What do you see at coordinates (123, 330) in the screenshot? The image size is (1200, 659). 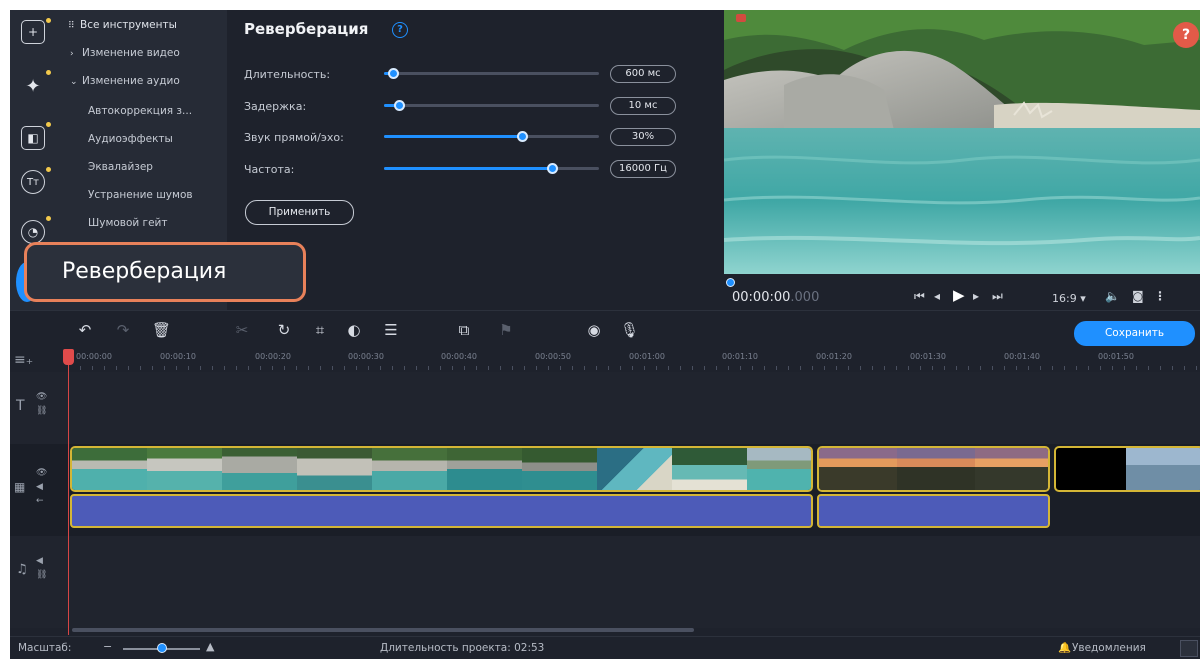 I see `redo-icon: ↷` at bounding box center [123, 330].